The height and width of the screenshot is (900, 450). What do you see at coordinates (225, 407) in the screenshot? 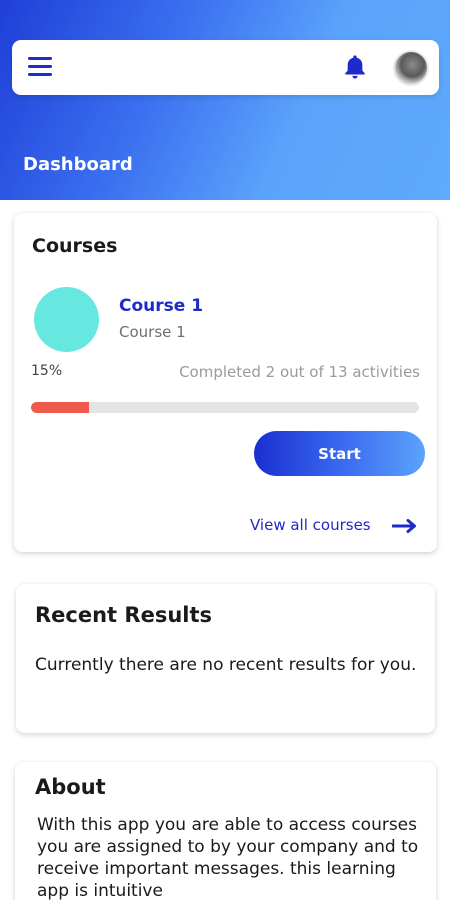
I see `course-progress-bar` at bounding box center [225, 407].